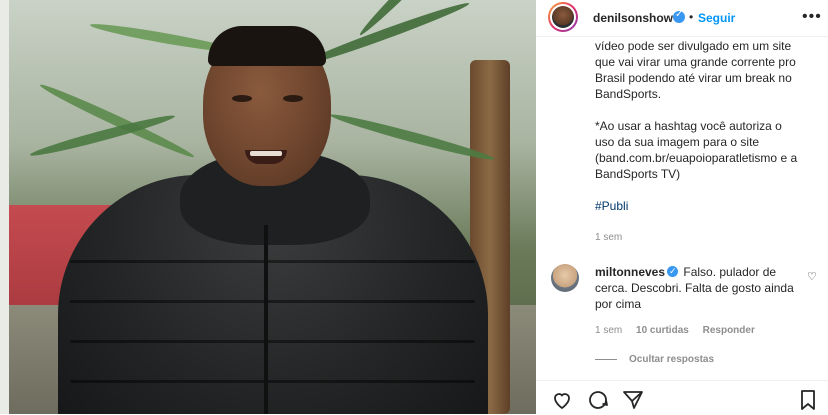 The image size is (828, 415). I want to click on post-header: denilsonshow • Seguir •••, so click(682, 18).